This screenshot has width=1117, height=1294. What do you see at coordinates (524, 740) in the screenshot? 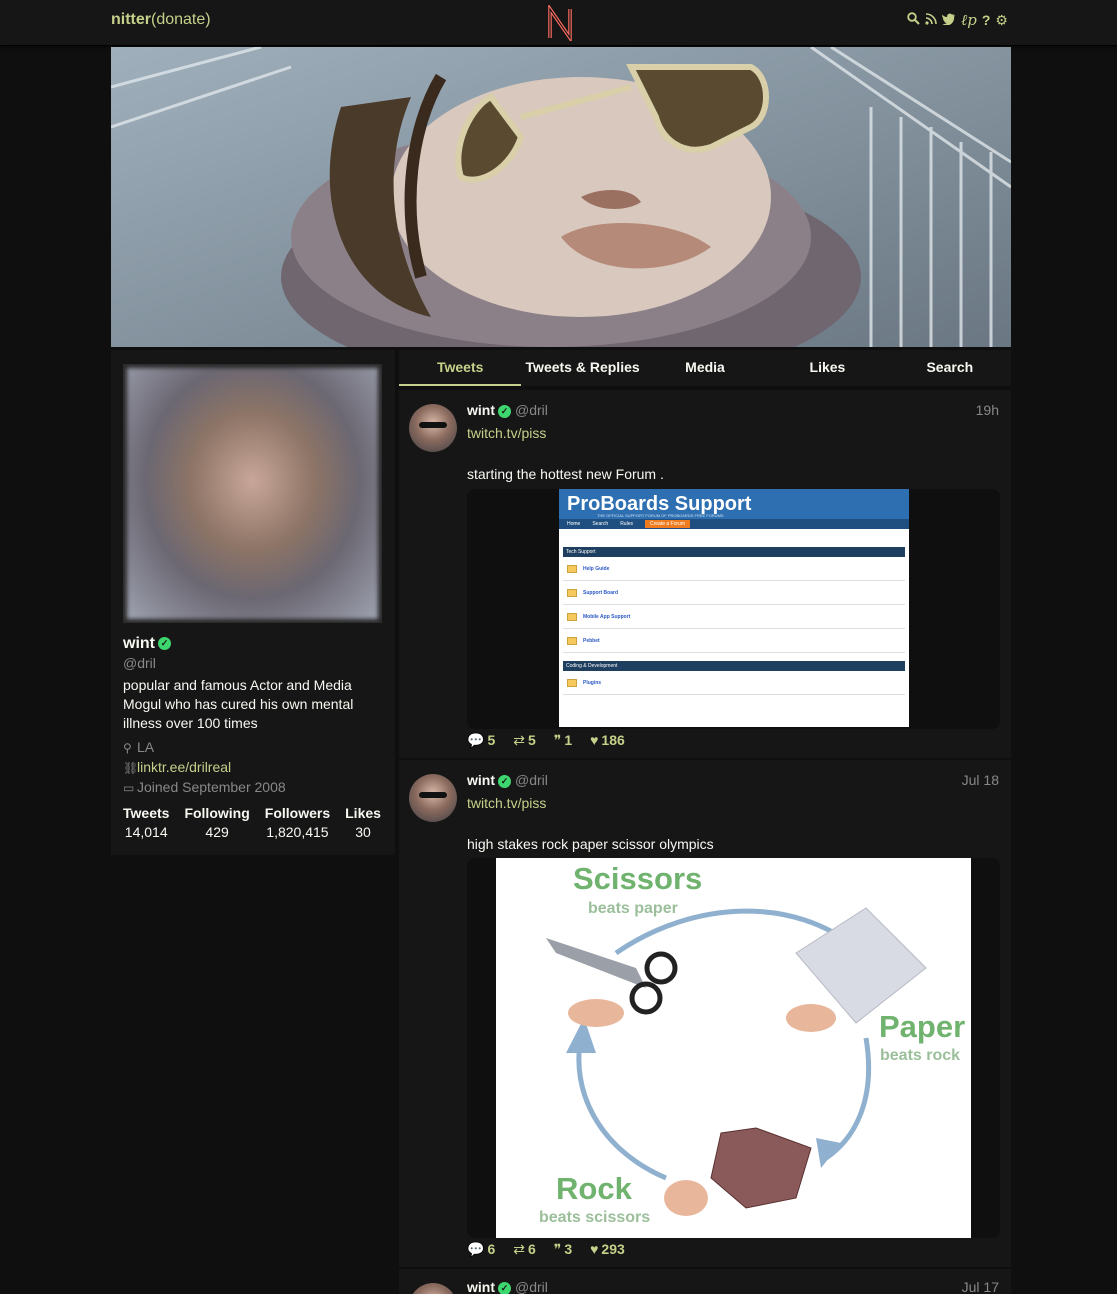
I see `retweet-count: ⇄ 5` at bounding box center [524, 740].